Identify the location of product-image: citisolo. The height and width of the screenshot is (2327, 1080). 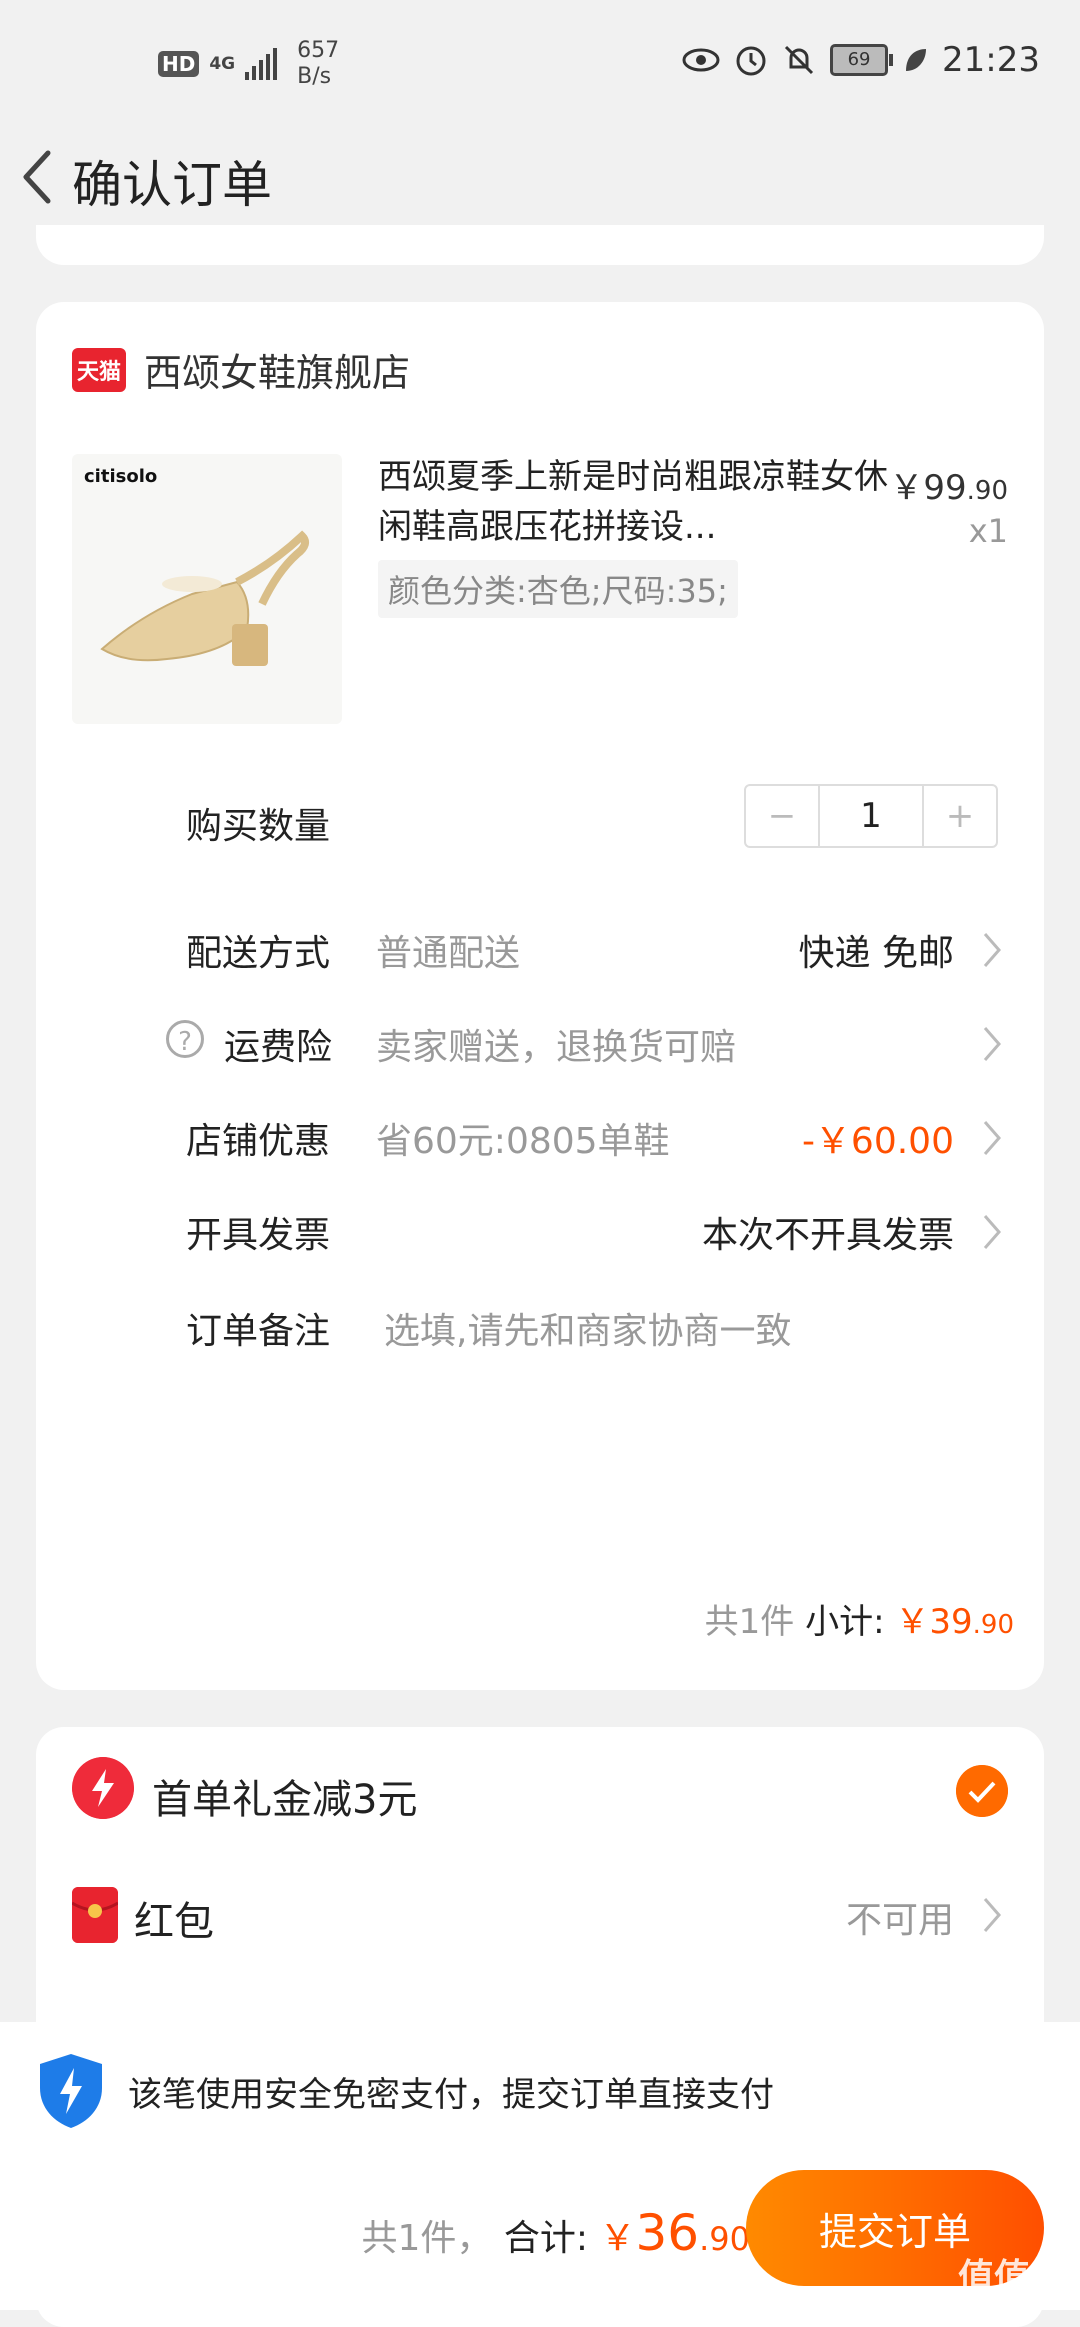
(207, 589).